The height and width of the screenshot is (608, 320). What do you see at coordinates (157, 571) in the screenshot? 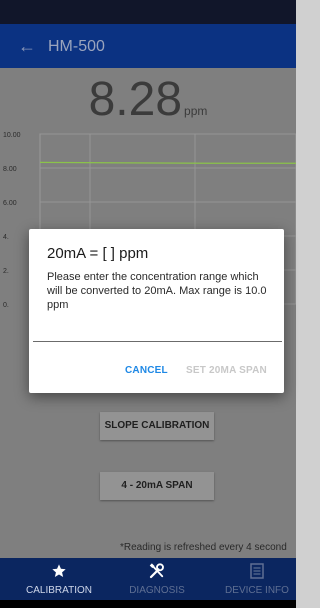
I see `tools-icon` at bounding box center [157, 571].